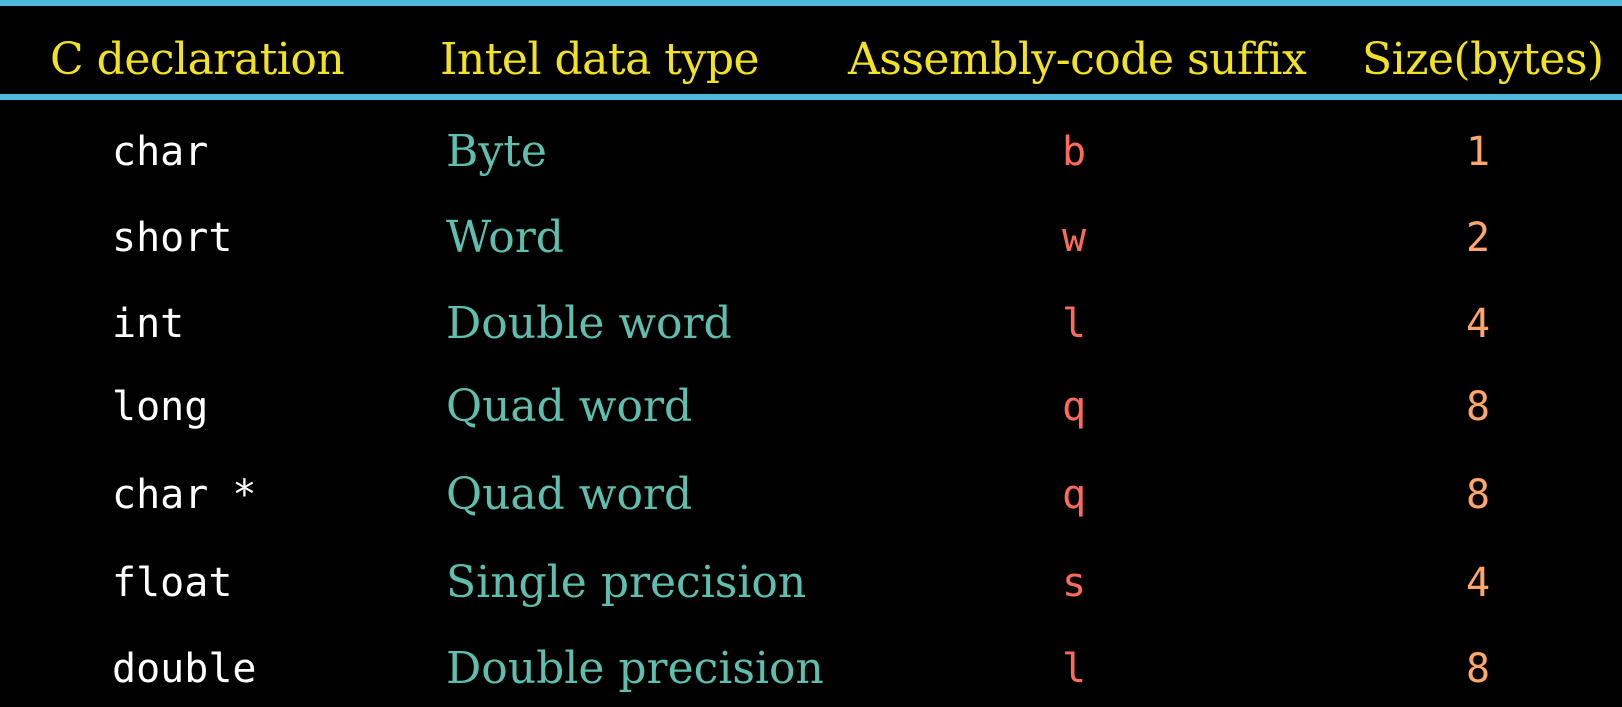  I want to click on table-row: long Quad word q 8, so click(811, 407).